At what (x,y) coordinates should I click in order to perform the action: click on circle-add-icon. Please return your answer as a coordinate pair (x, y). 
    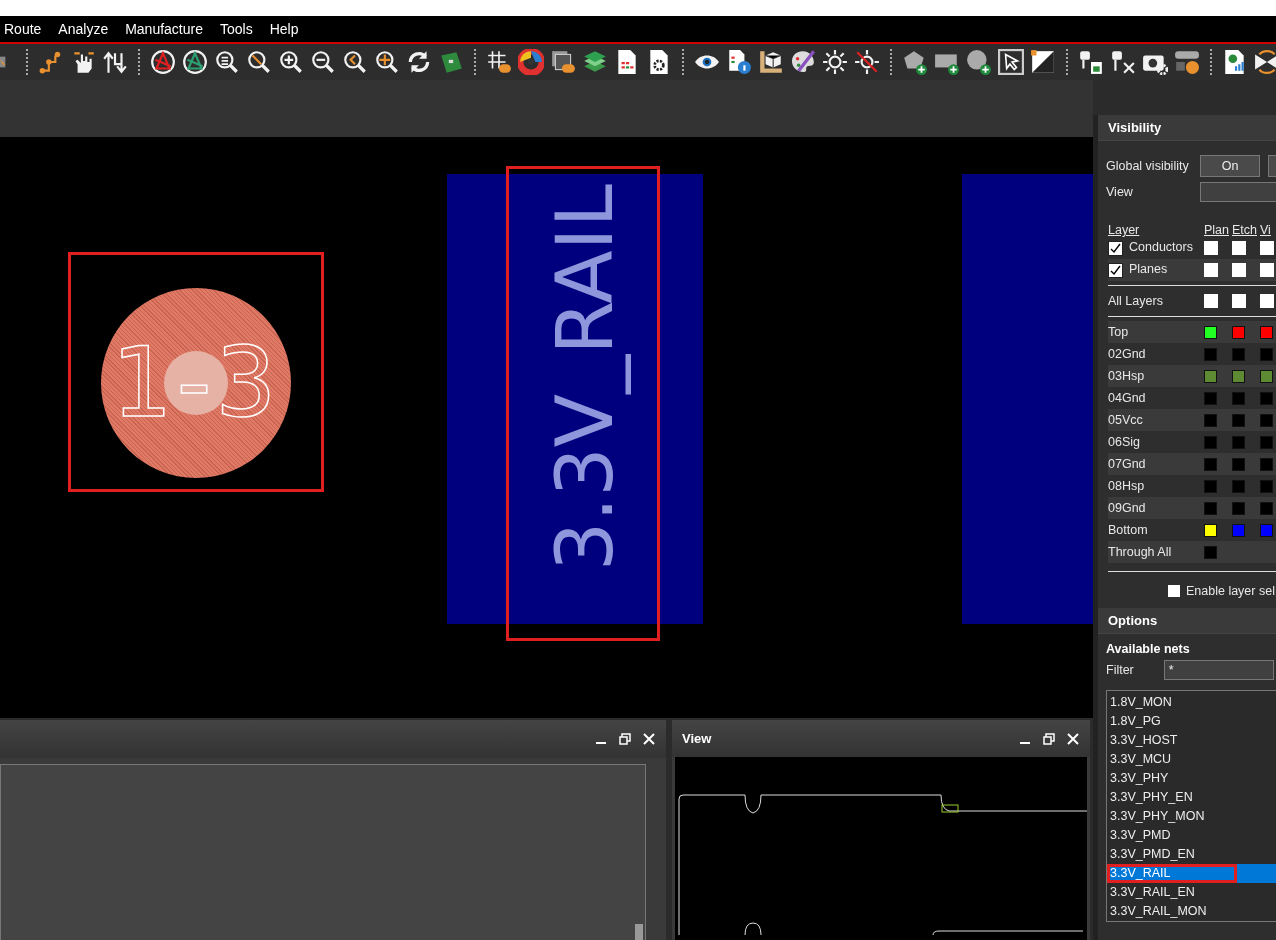
    Looking at the image, I should click on (979, 62).